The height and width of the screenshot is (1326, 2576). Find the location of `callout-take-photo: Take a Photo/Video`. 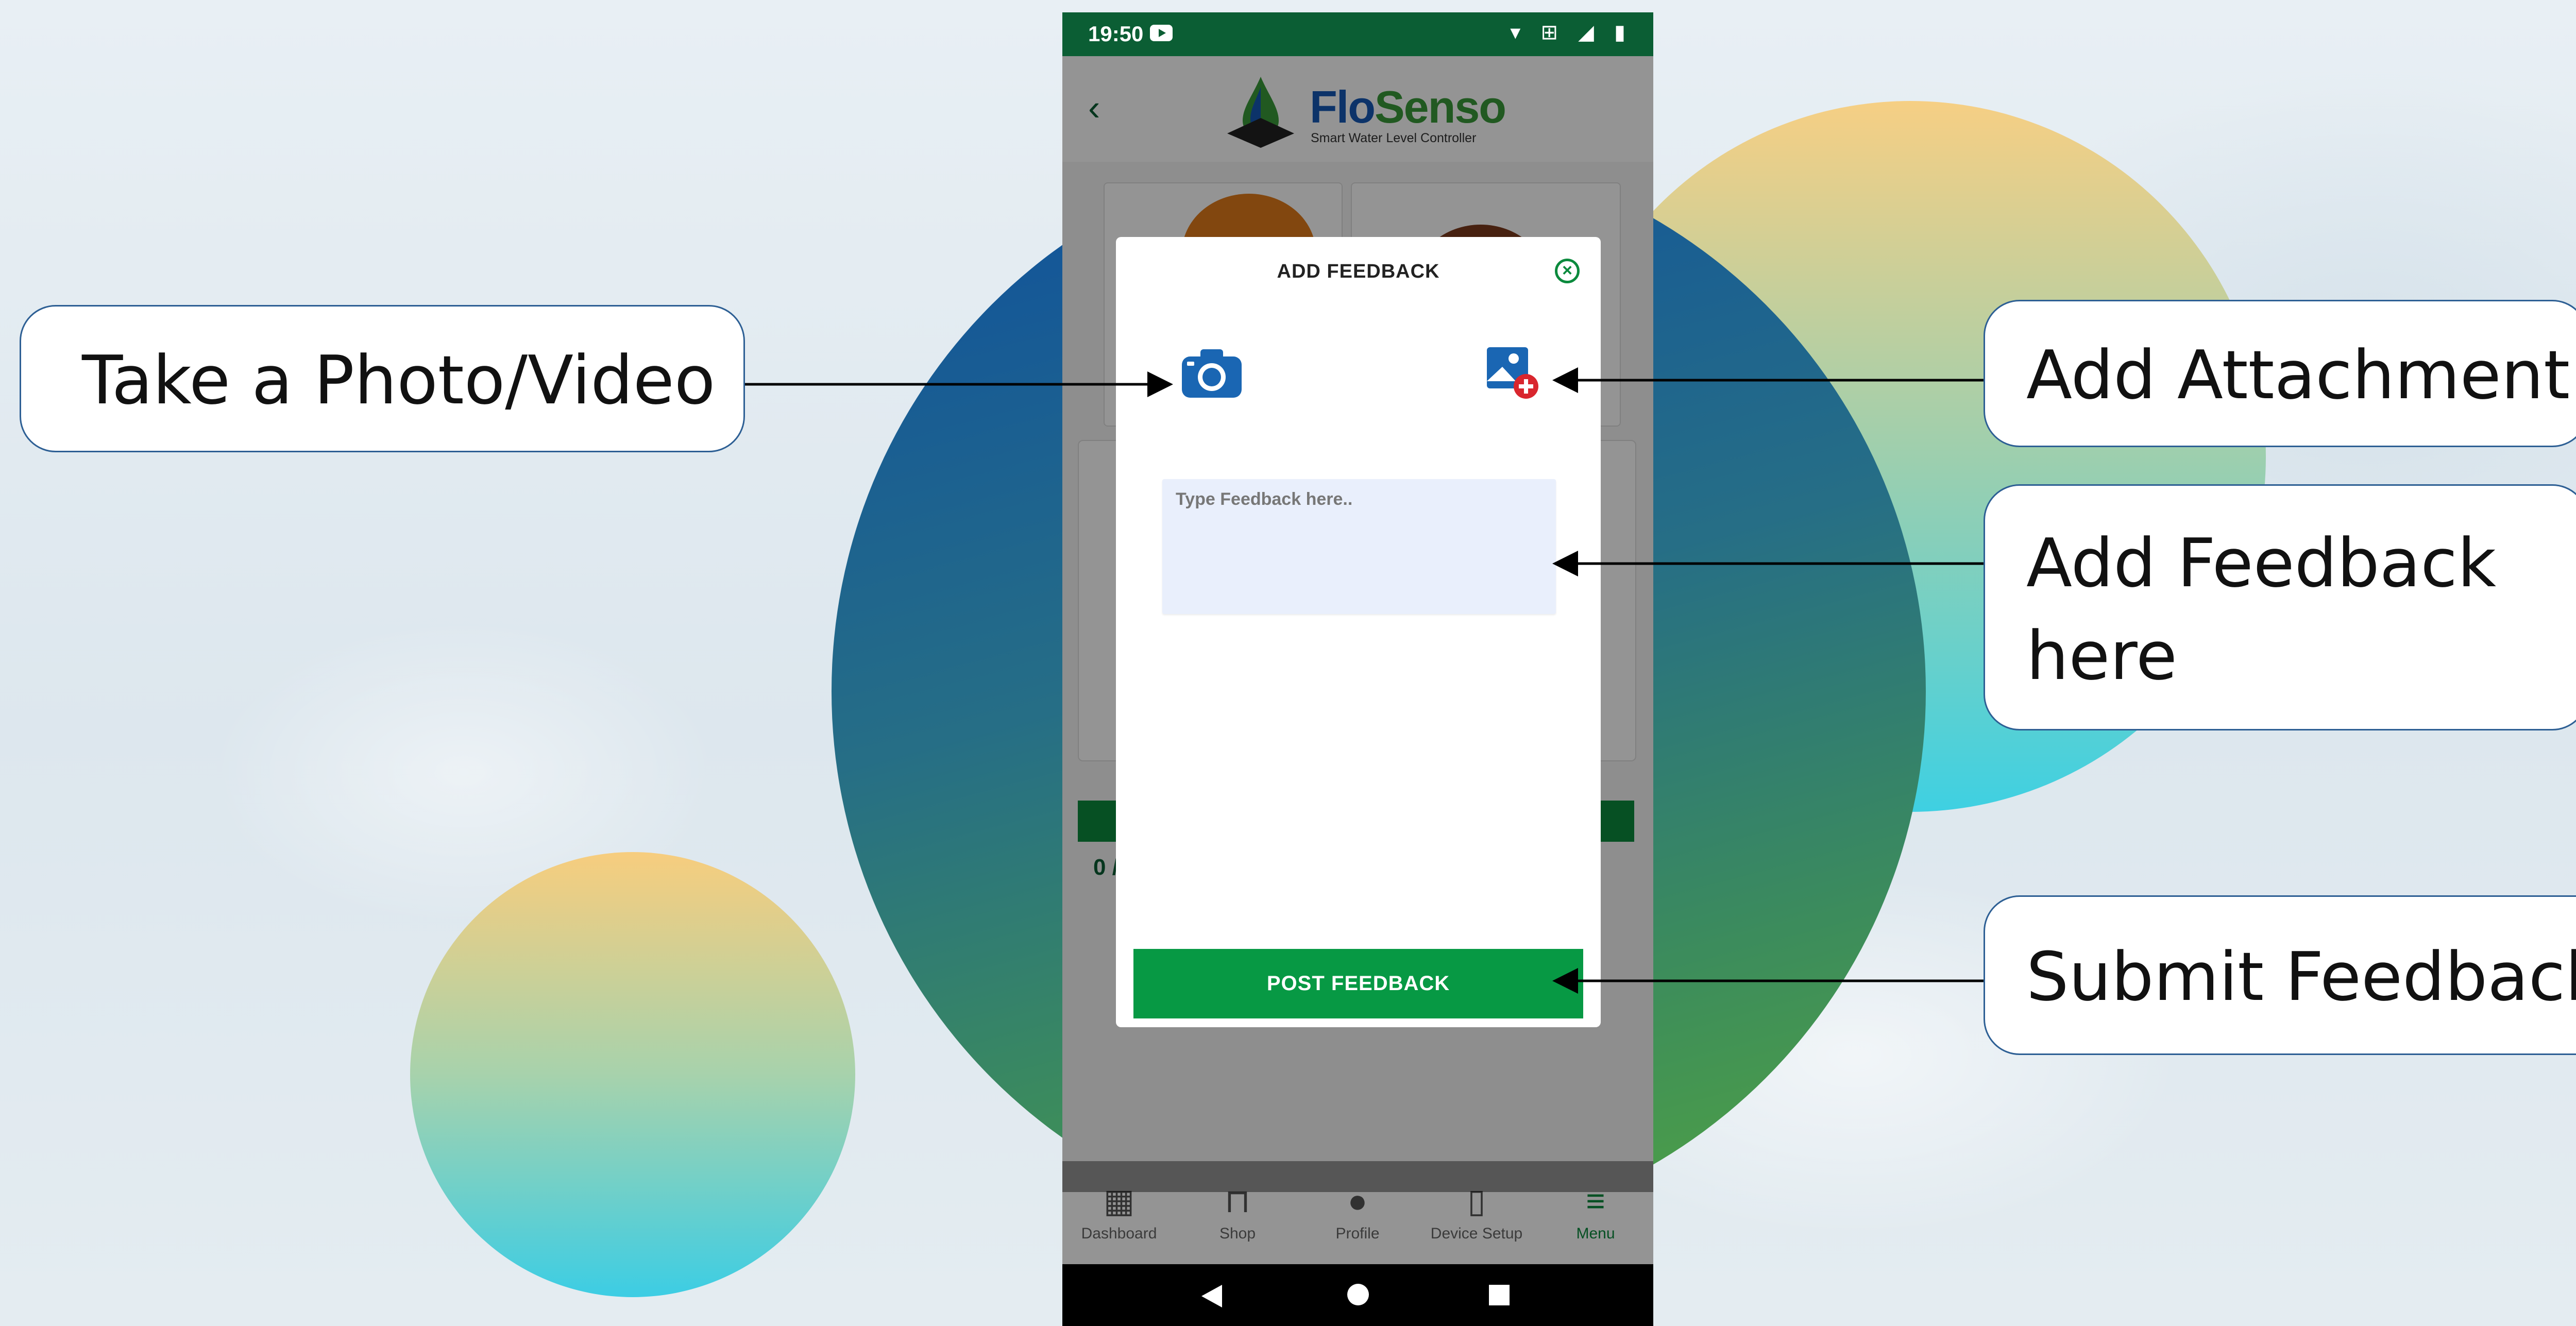

callout-take-photo: Take a Photo/Video is located at coordinates (382, 378).